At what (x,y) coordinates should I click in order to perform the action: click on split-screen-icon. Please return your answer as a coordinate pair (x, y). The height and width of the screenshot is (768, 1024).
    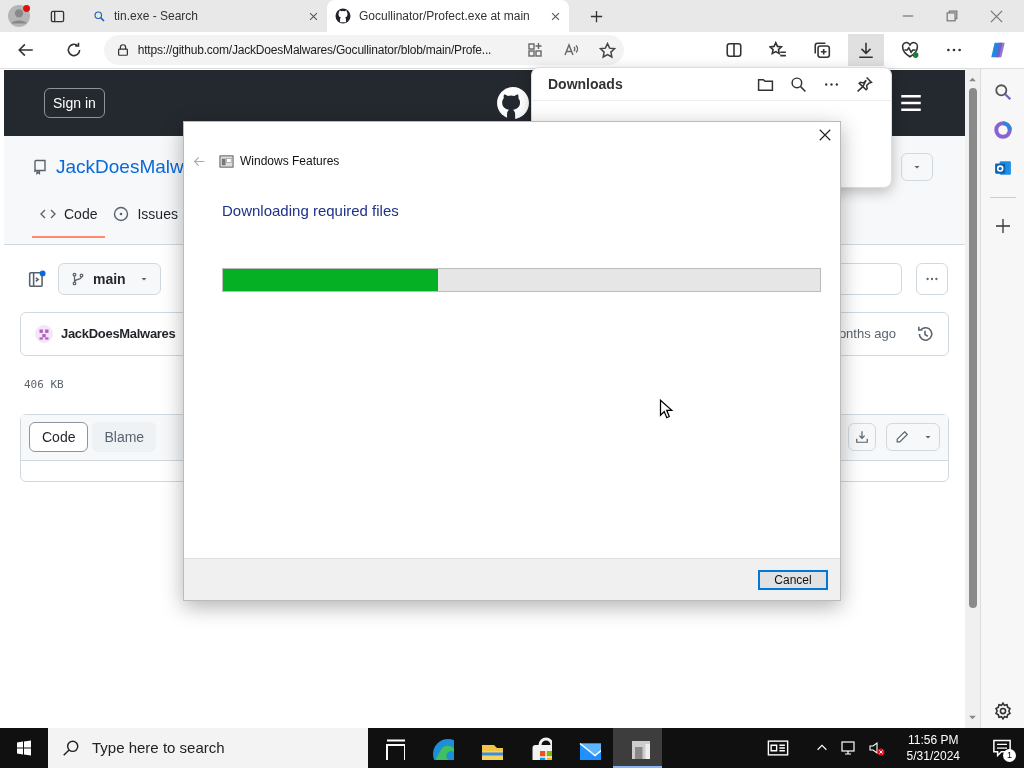
    Looking at the image, I should click on (734, 50).